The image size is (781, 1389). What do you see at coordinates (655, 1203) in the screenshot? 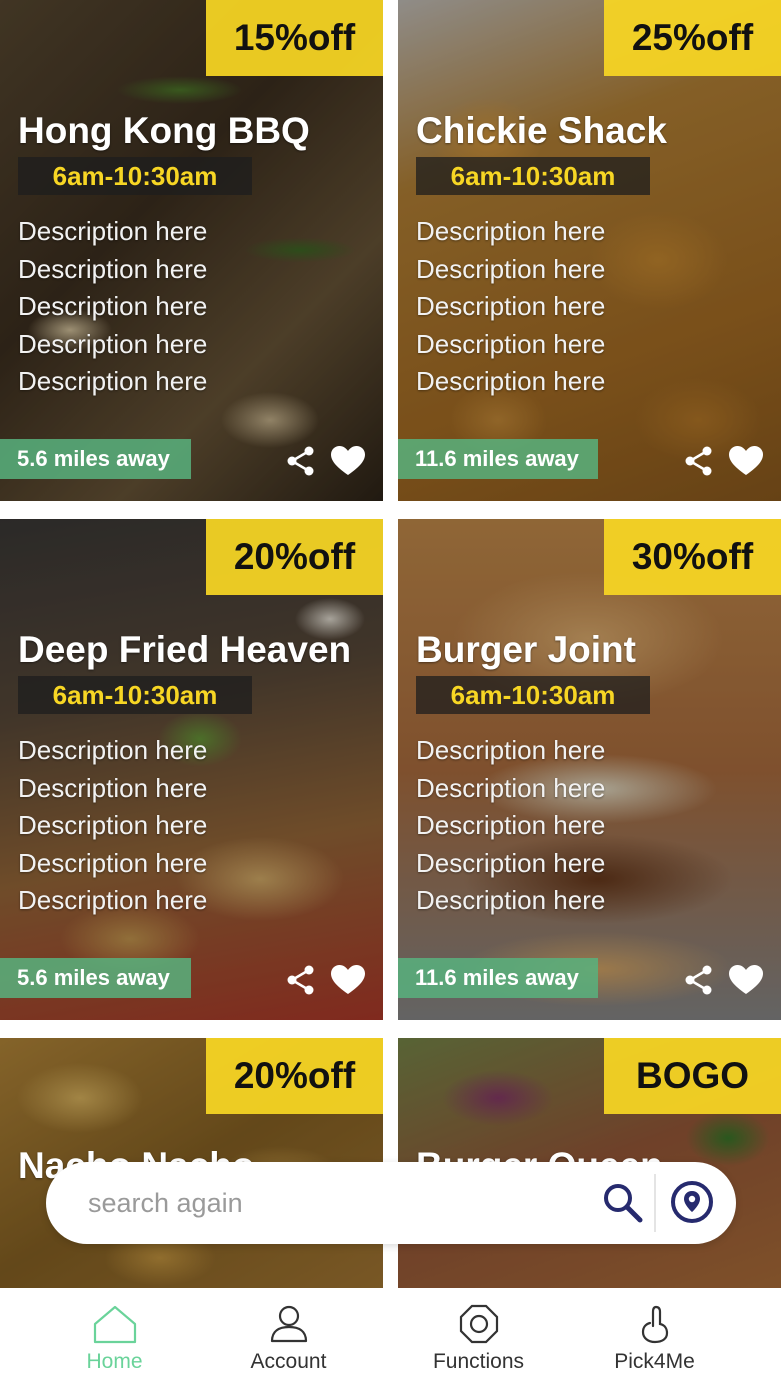
I see `divider` at bounding box center [655, 1203].